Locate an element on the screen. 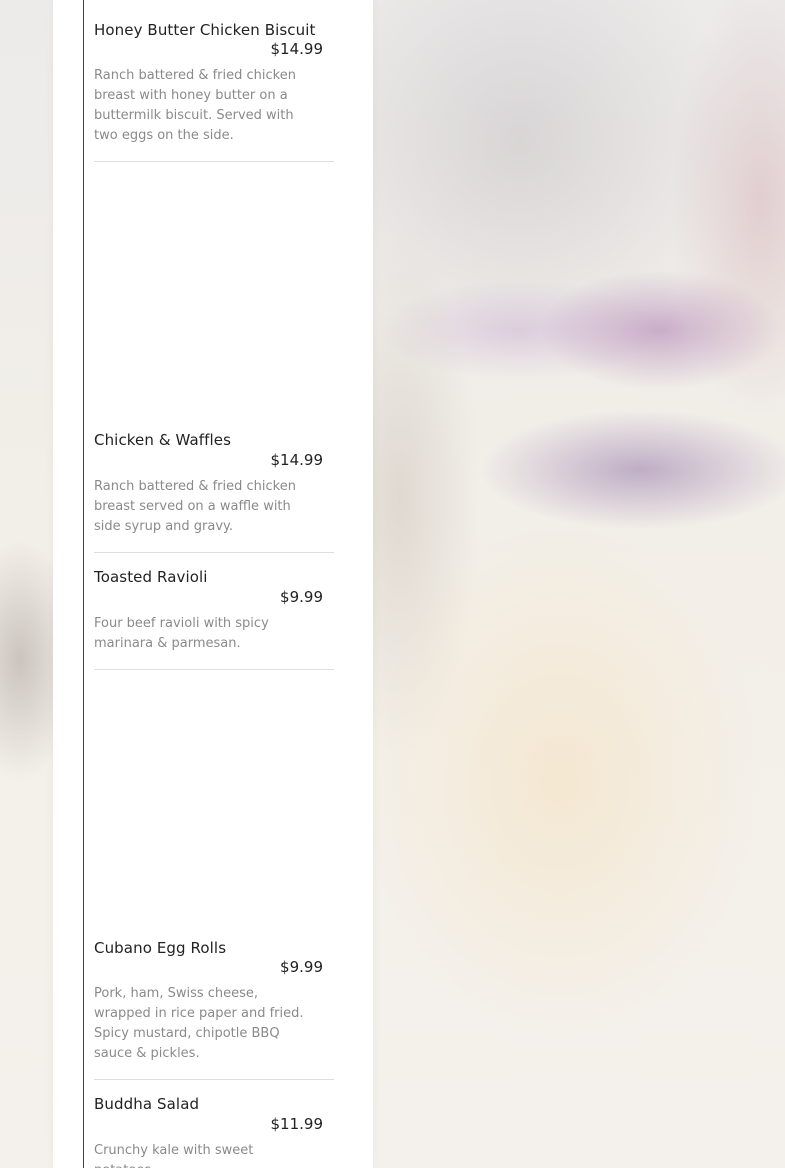 The image size is (785, 1168). menu-item-name: Honey Butter Chicken Biscuit is located at coordinates (205, 30).